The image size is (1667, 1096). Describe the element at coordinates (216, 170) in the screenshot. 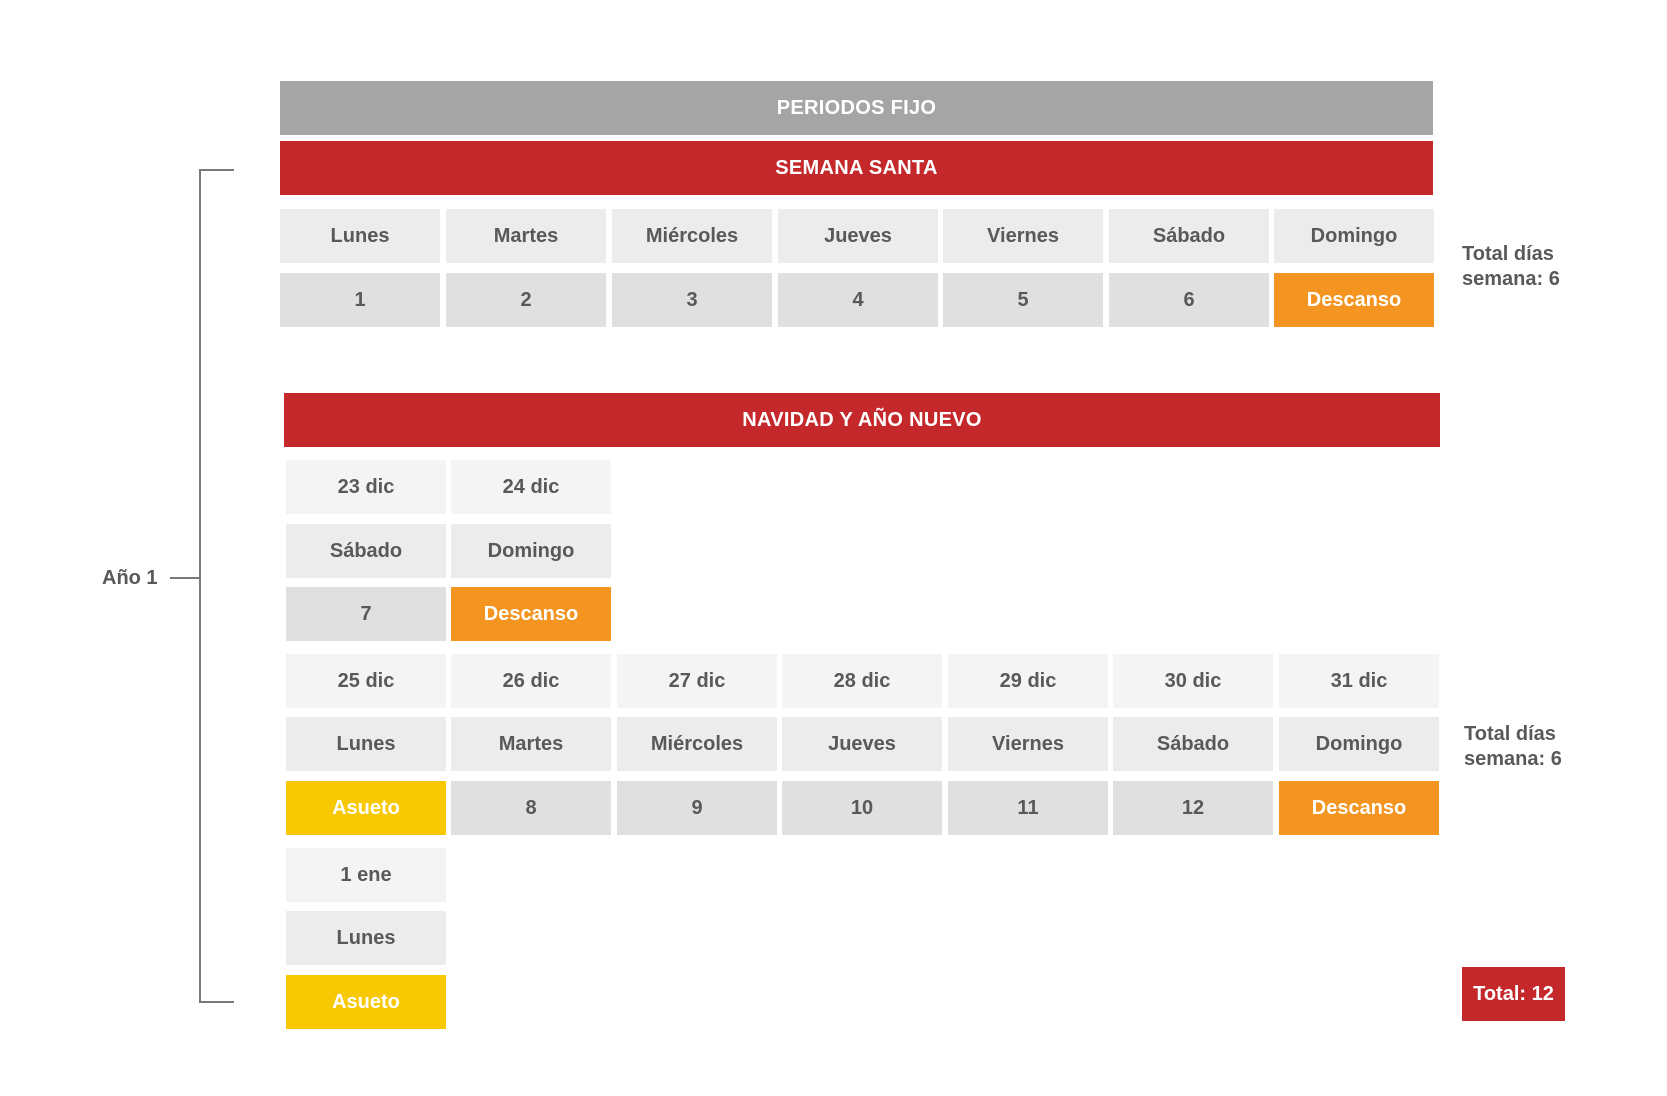

I see `year-bracket-top` at that location.